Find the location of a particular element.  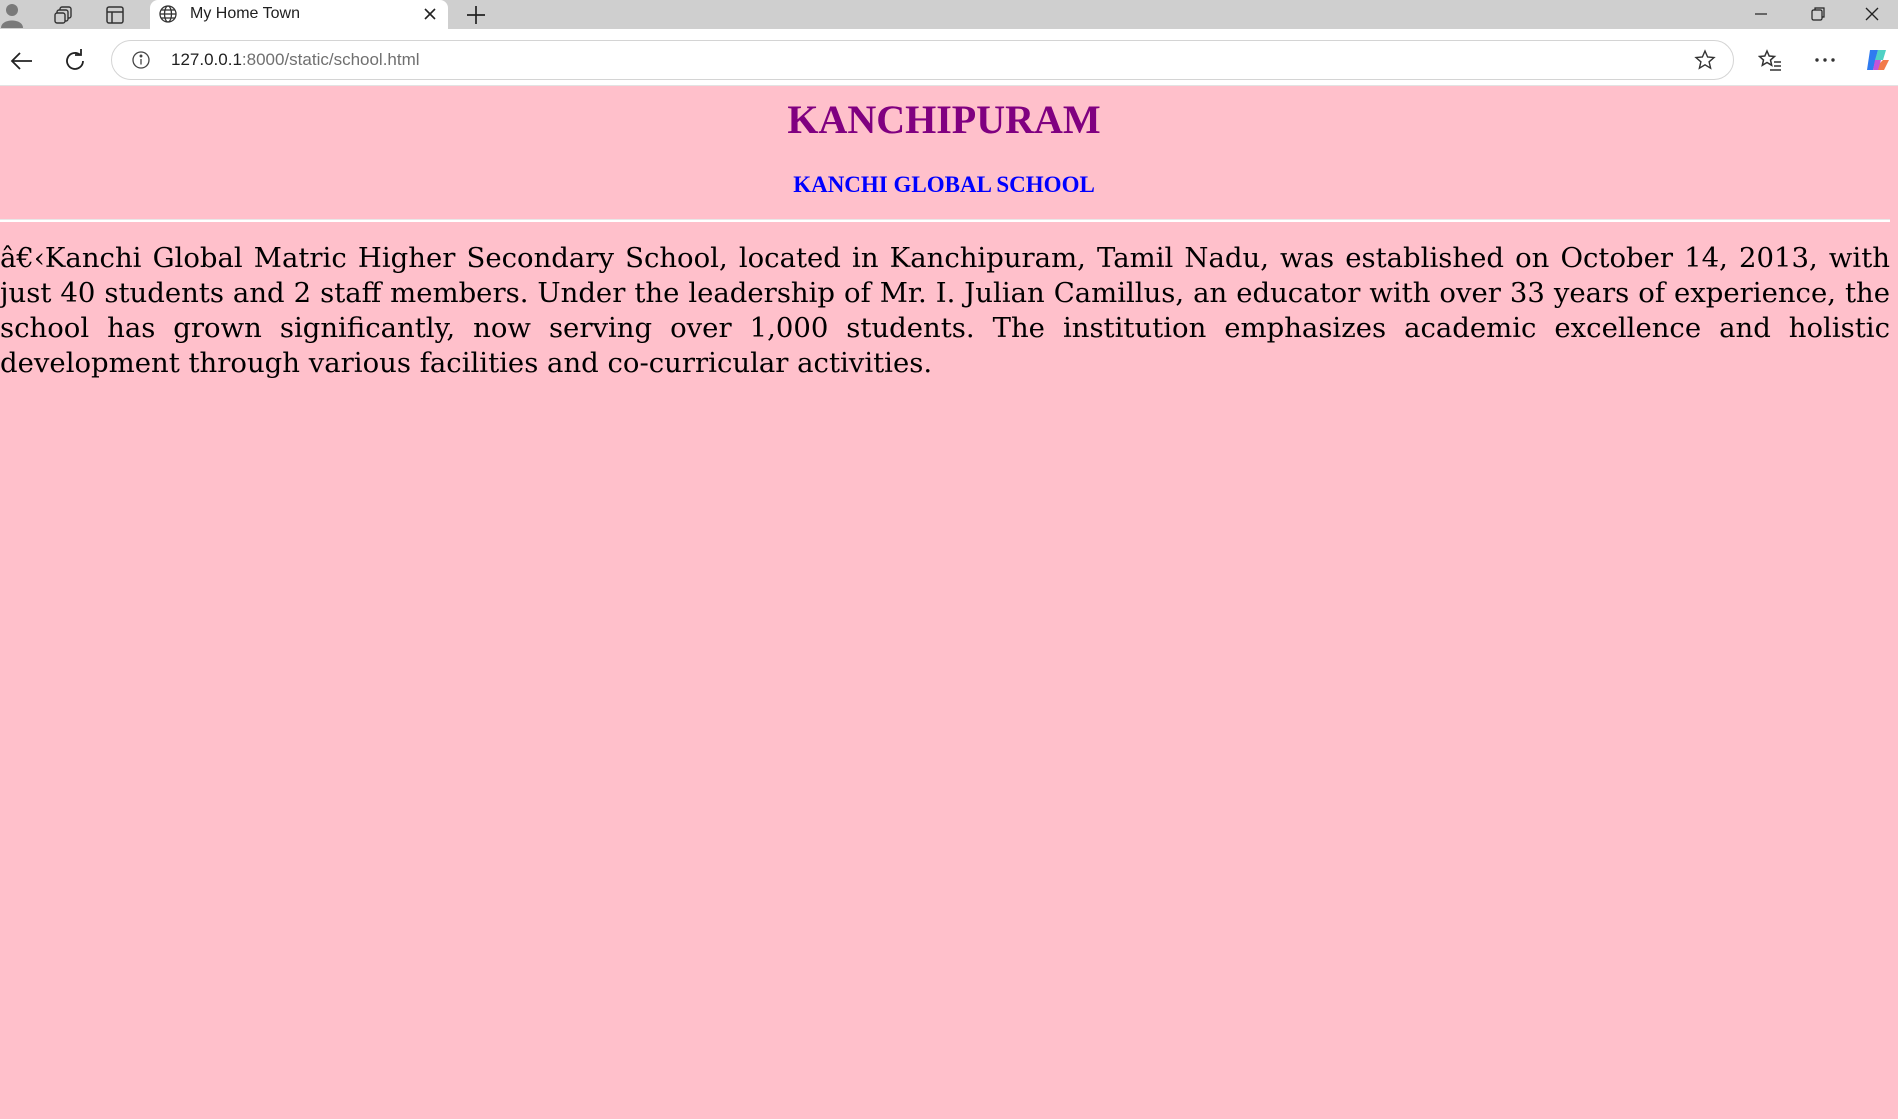

minimize-button is located at coordinates (1761, 14).